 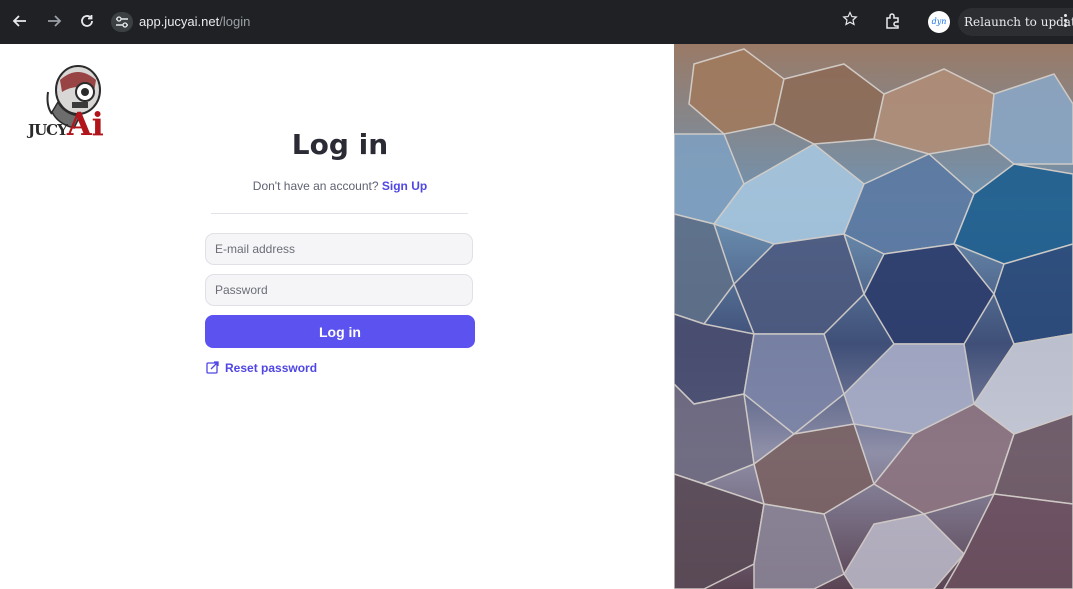 I want to click on kebab-menu-icon, so click(x=1065, y=22).